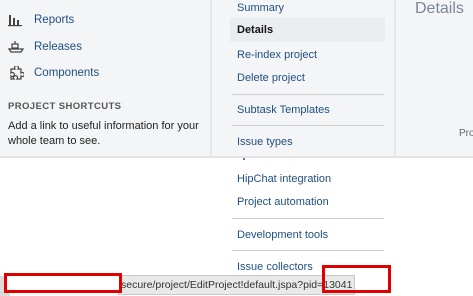  Describe the element at coordinates (58, 47) in the screenshot. I see `sidebar-item-label: Releases` at that location.